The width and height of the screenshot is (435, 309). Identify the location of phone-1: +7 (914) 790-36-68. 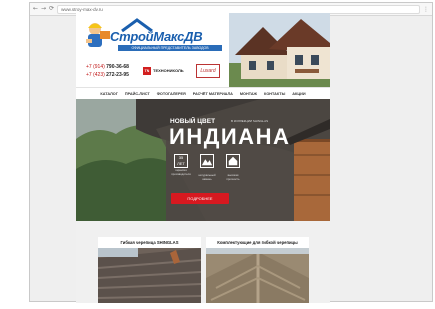
(107, 67).